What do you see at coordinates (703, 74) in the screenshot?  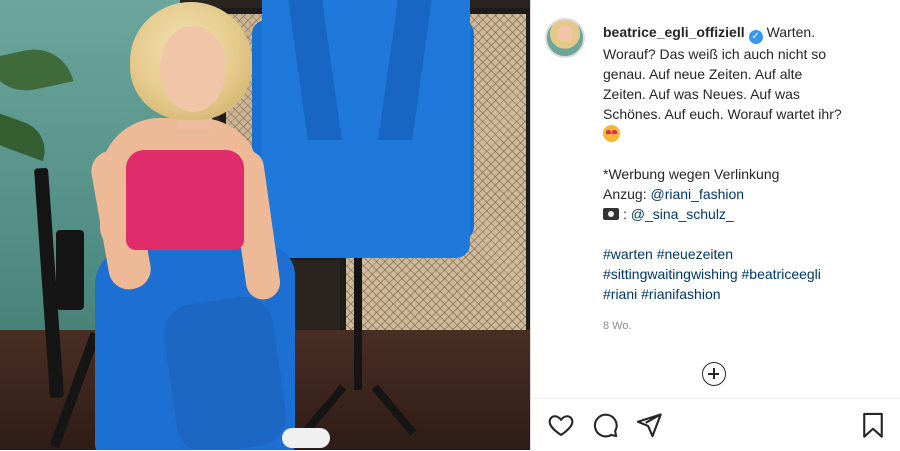 I see `caption-line: genau. Auf neue Zeiten. Auf alte` at bounding box center [703, 74].